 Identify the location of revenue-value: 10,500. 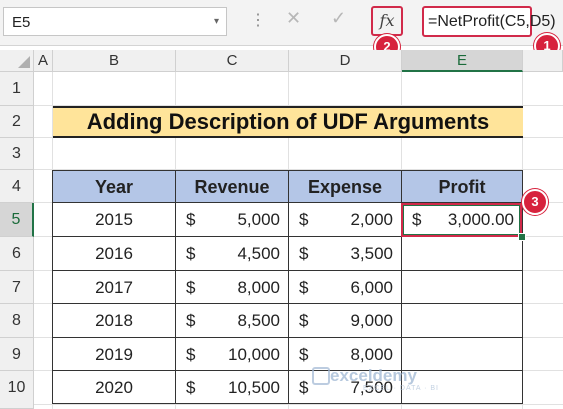
(254, 387).